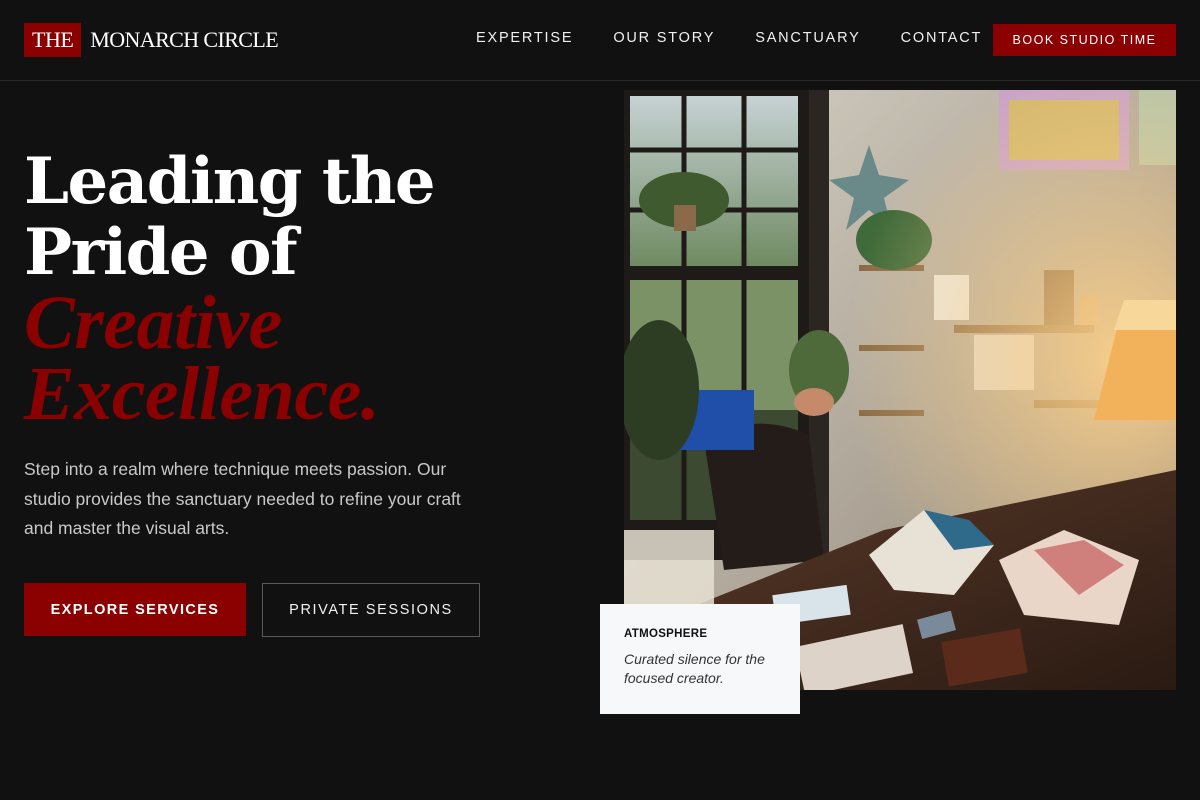 The height and width of the screenshot is (800, 1200). I want to click on card-title: ATMOSPHERE, so click(666, 634).